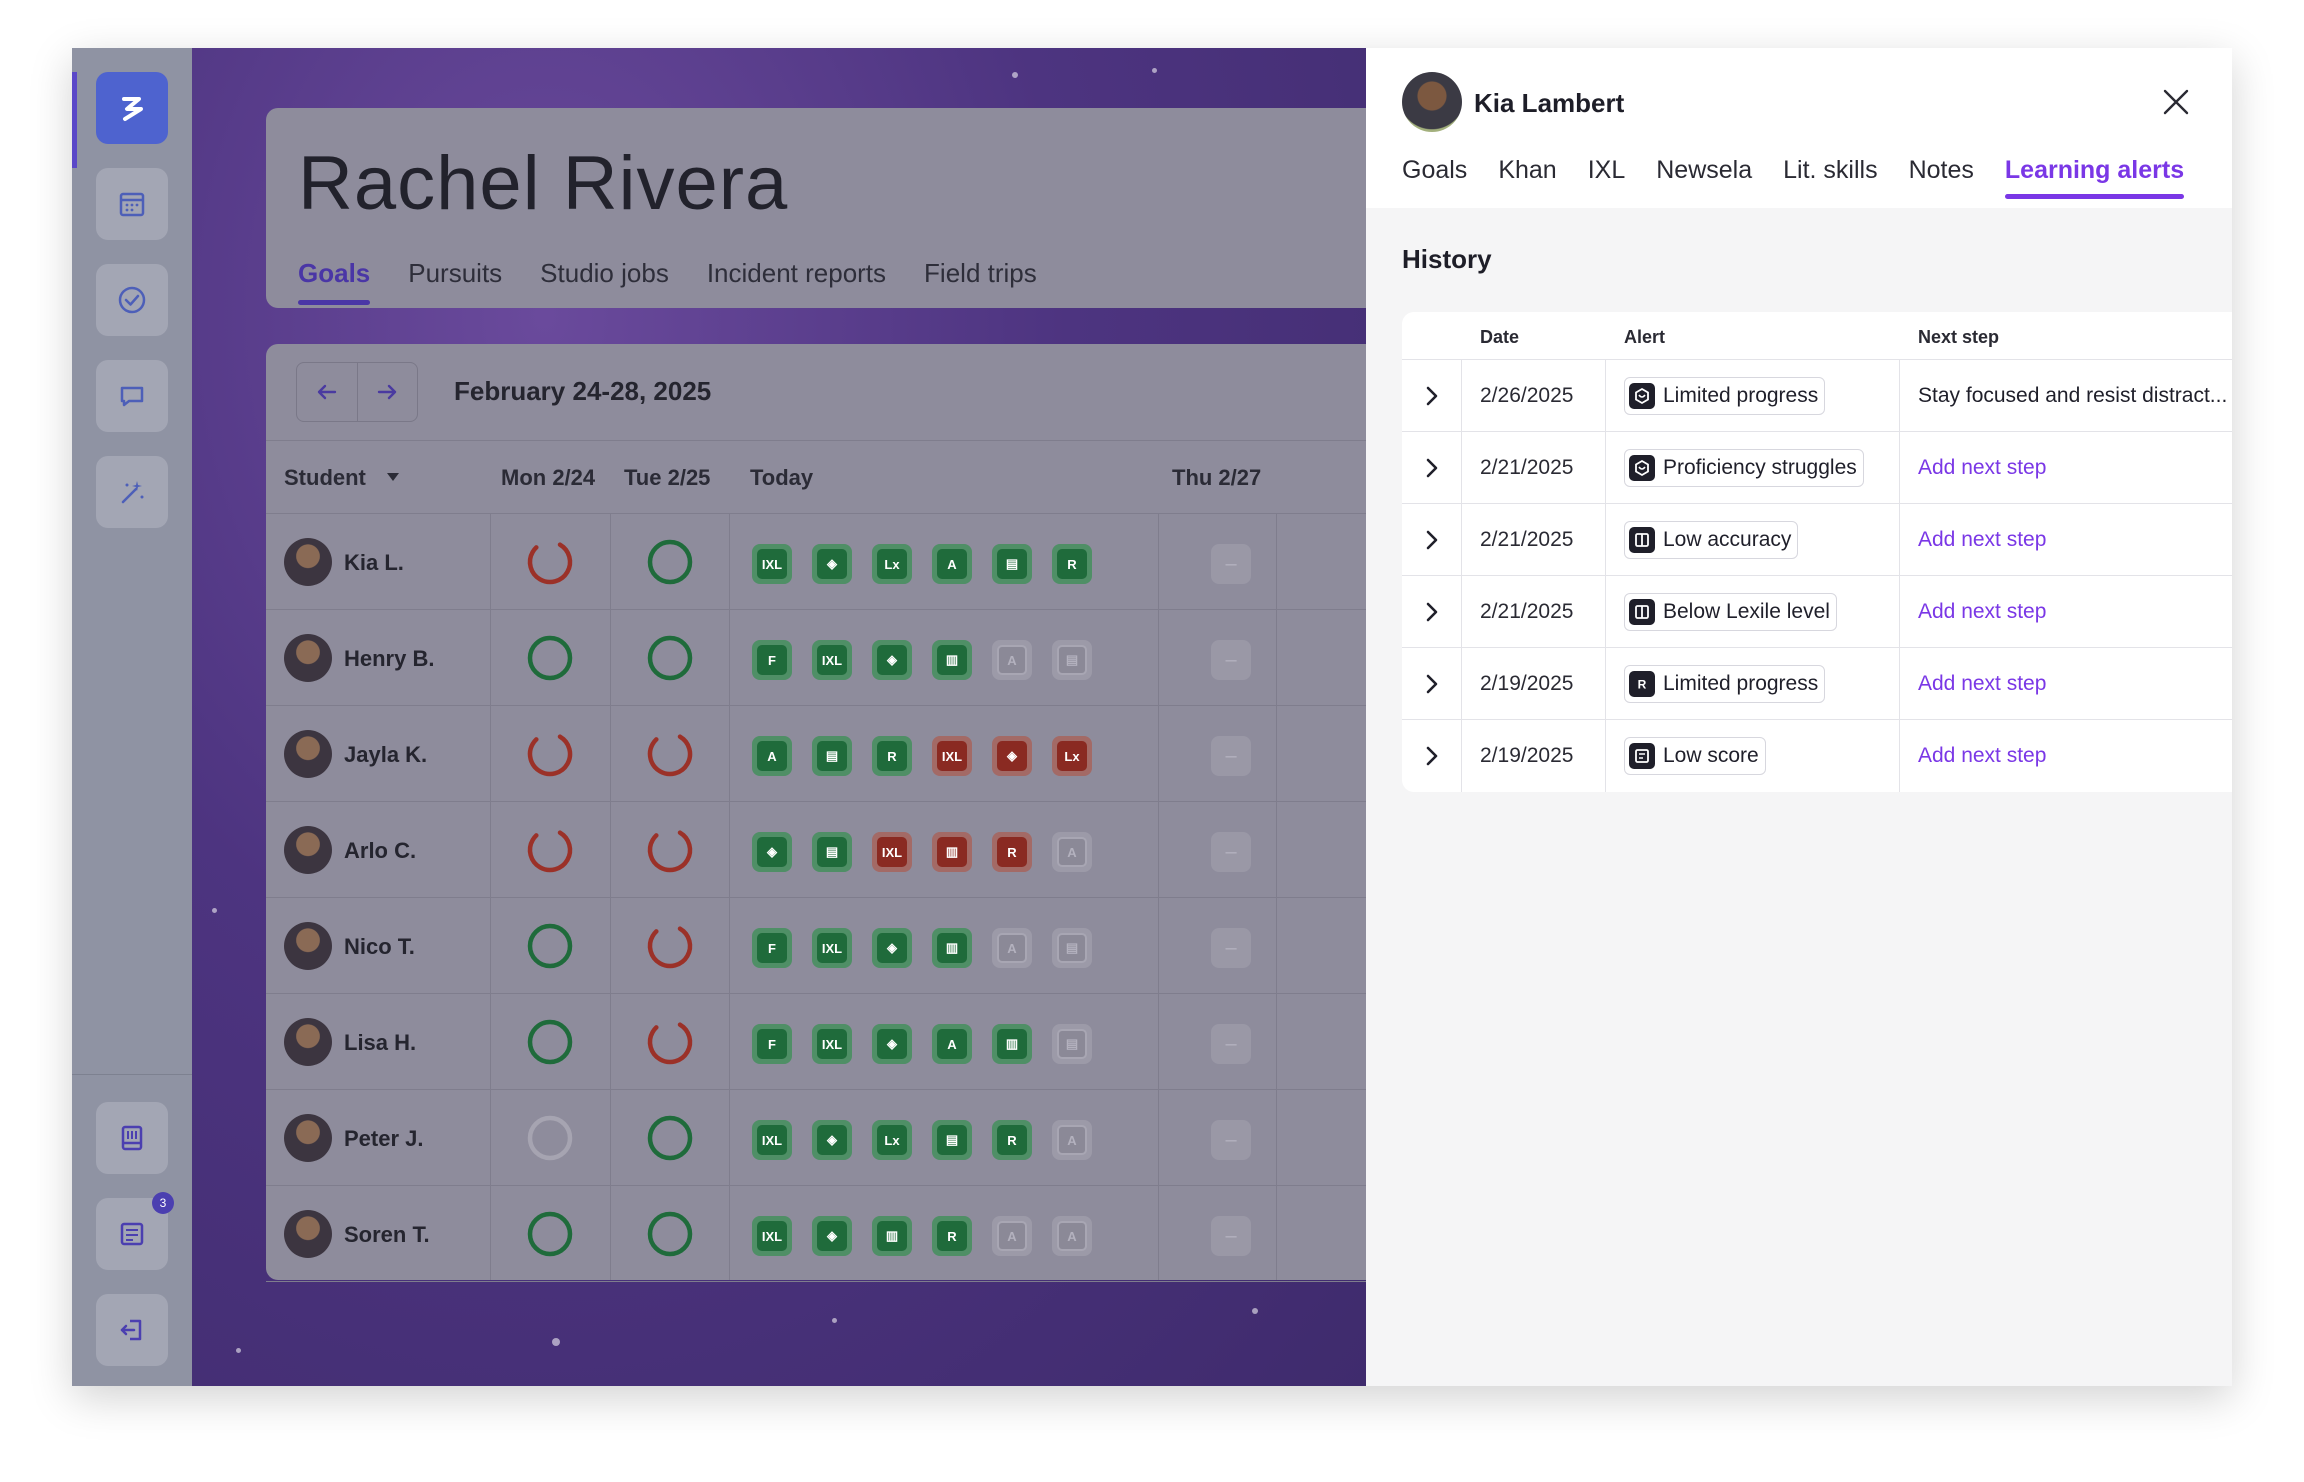  Describe the element at coordinates (796, 273) in the screenshot. I see `tab-incident-reports: Incident reports` at that location.